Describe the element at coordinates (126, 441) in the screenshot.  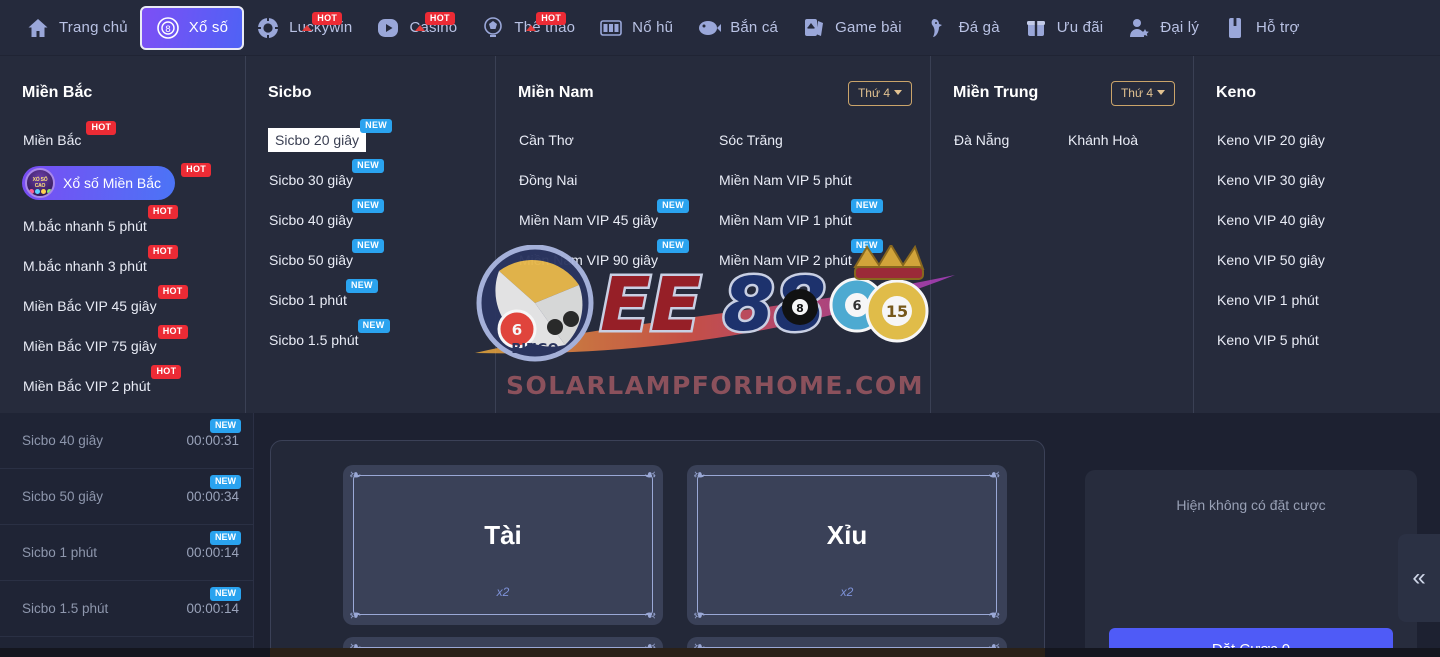
I see `list-item: Sicbo 40 giây 00:00:31 NEW` at that location.